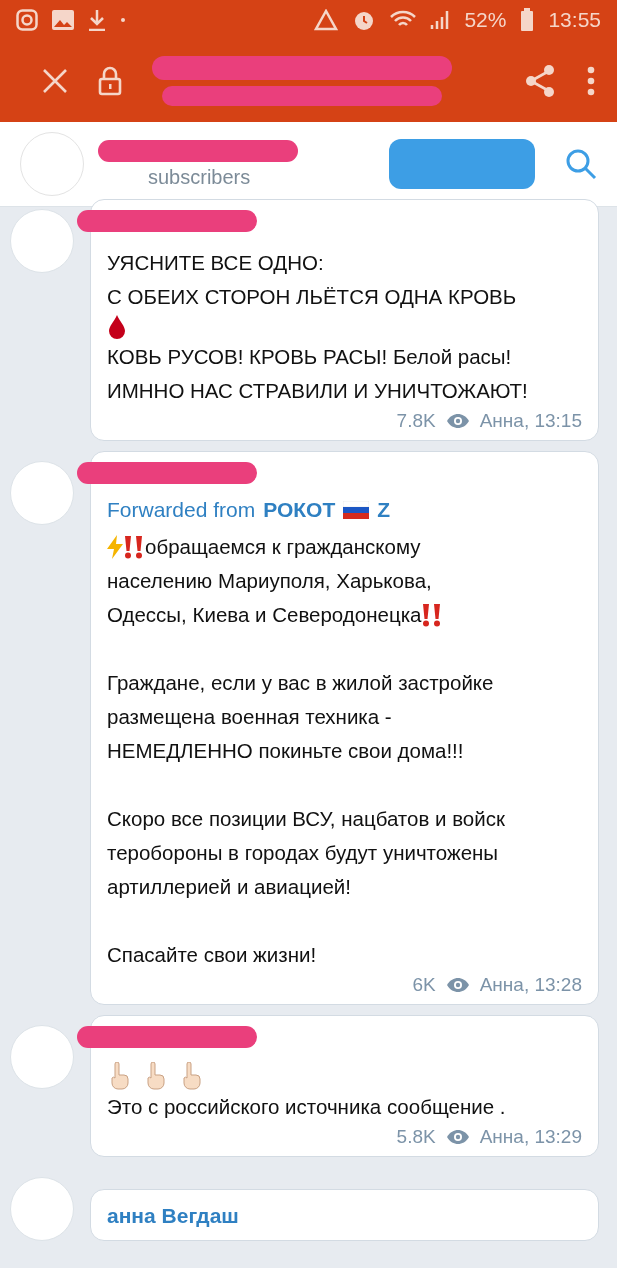 Image resolution: width=617 pixels, height=1268 pixels. Describe the element at coordinates (115, 547) in the screenshot. I see `lightning-icon` at that location.